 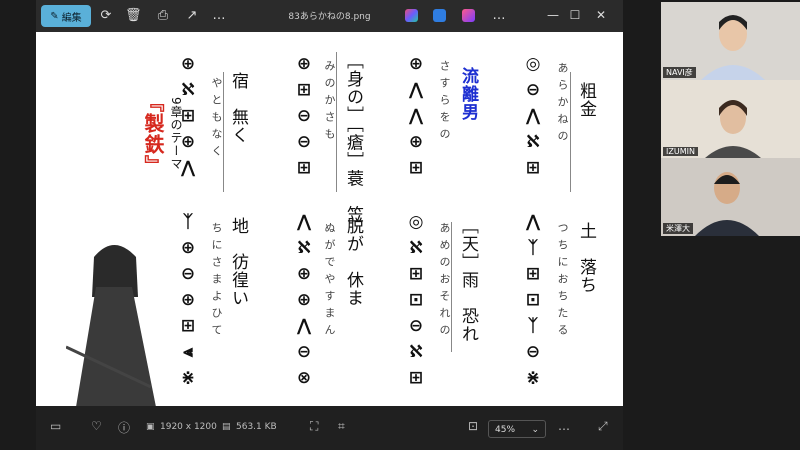 What do you see at coordinates (678, 228) in the screenshot?
I see `participant-name: 米澤大` at bounding box center [678, 228].